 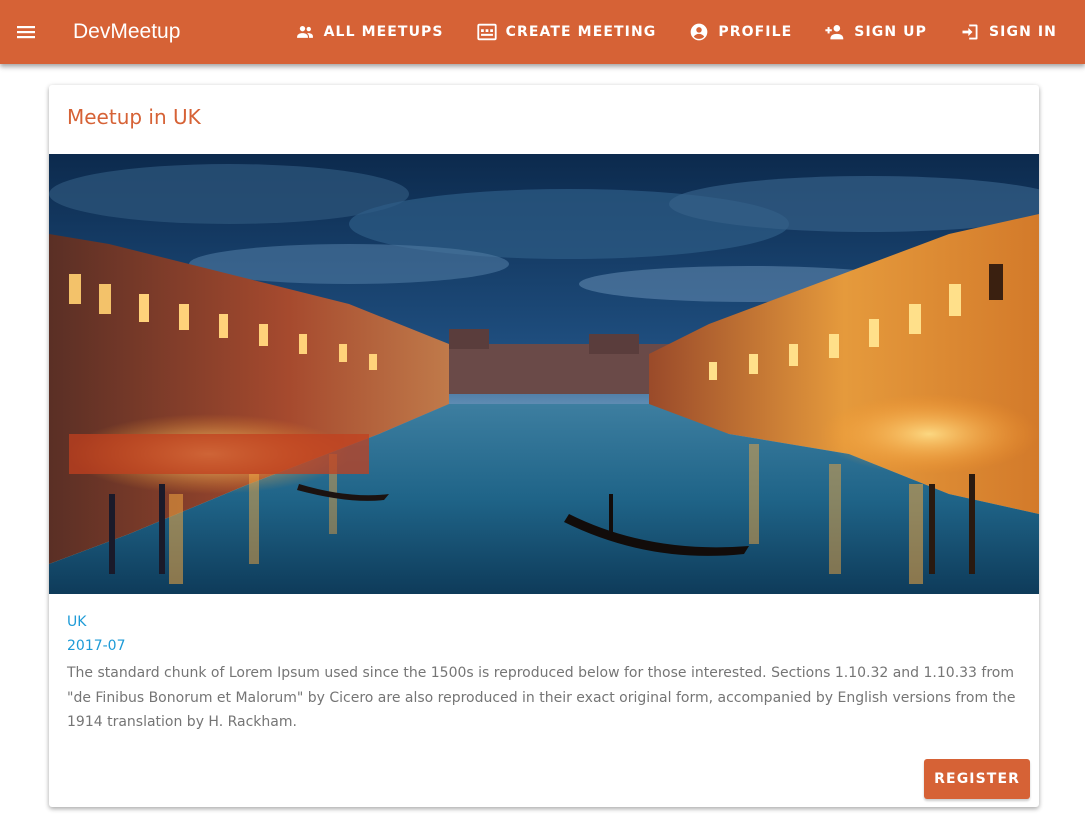 I want to click on nav-profile-label: PROFILE, so click(x=755, y=32).